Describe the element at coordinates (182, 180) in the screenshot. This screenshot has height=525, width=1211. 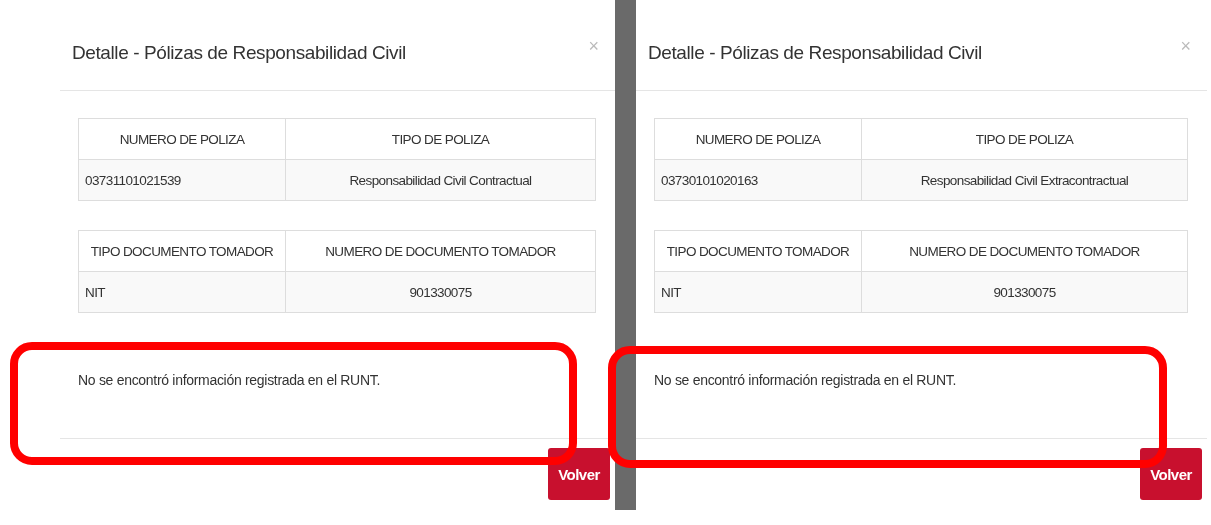
I see `table-cell: 03731101021539` at that location.